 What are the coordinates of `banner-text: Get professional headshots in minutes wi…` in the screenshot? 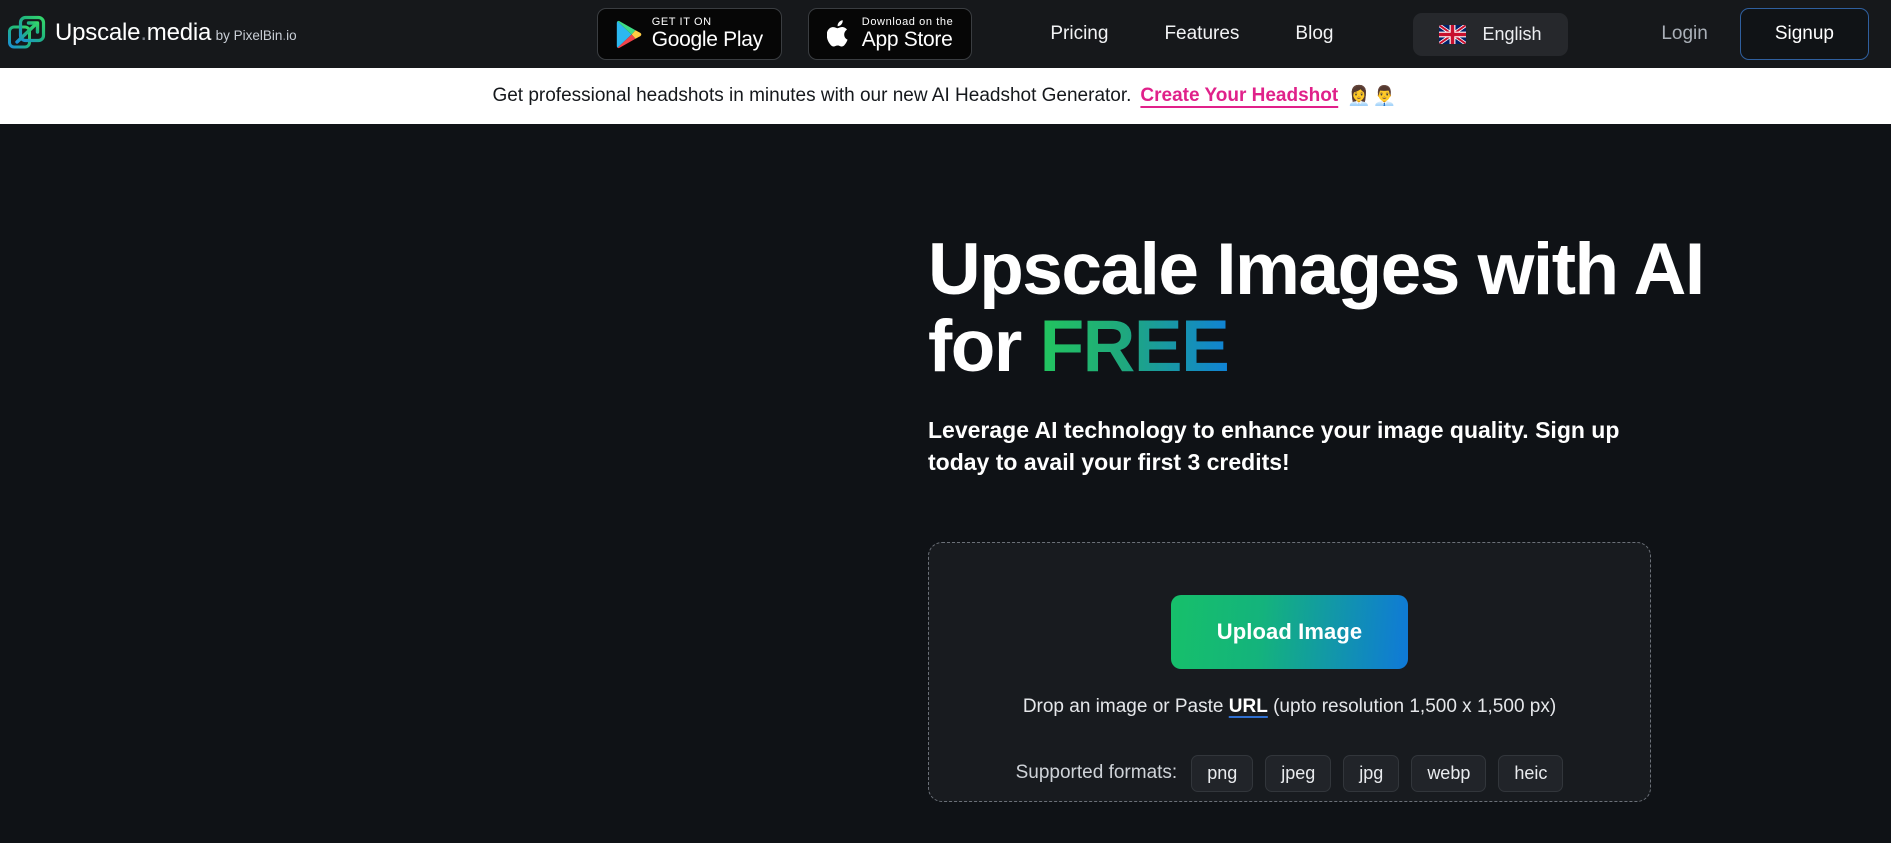 It's located at (812, 95).